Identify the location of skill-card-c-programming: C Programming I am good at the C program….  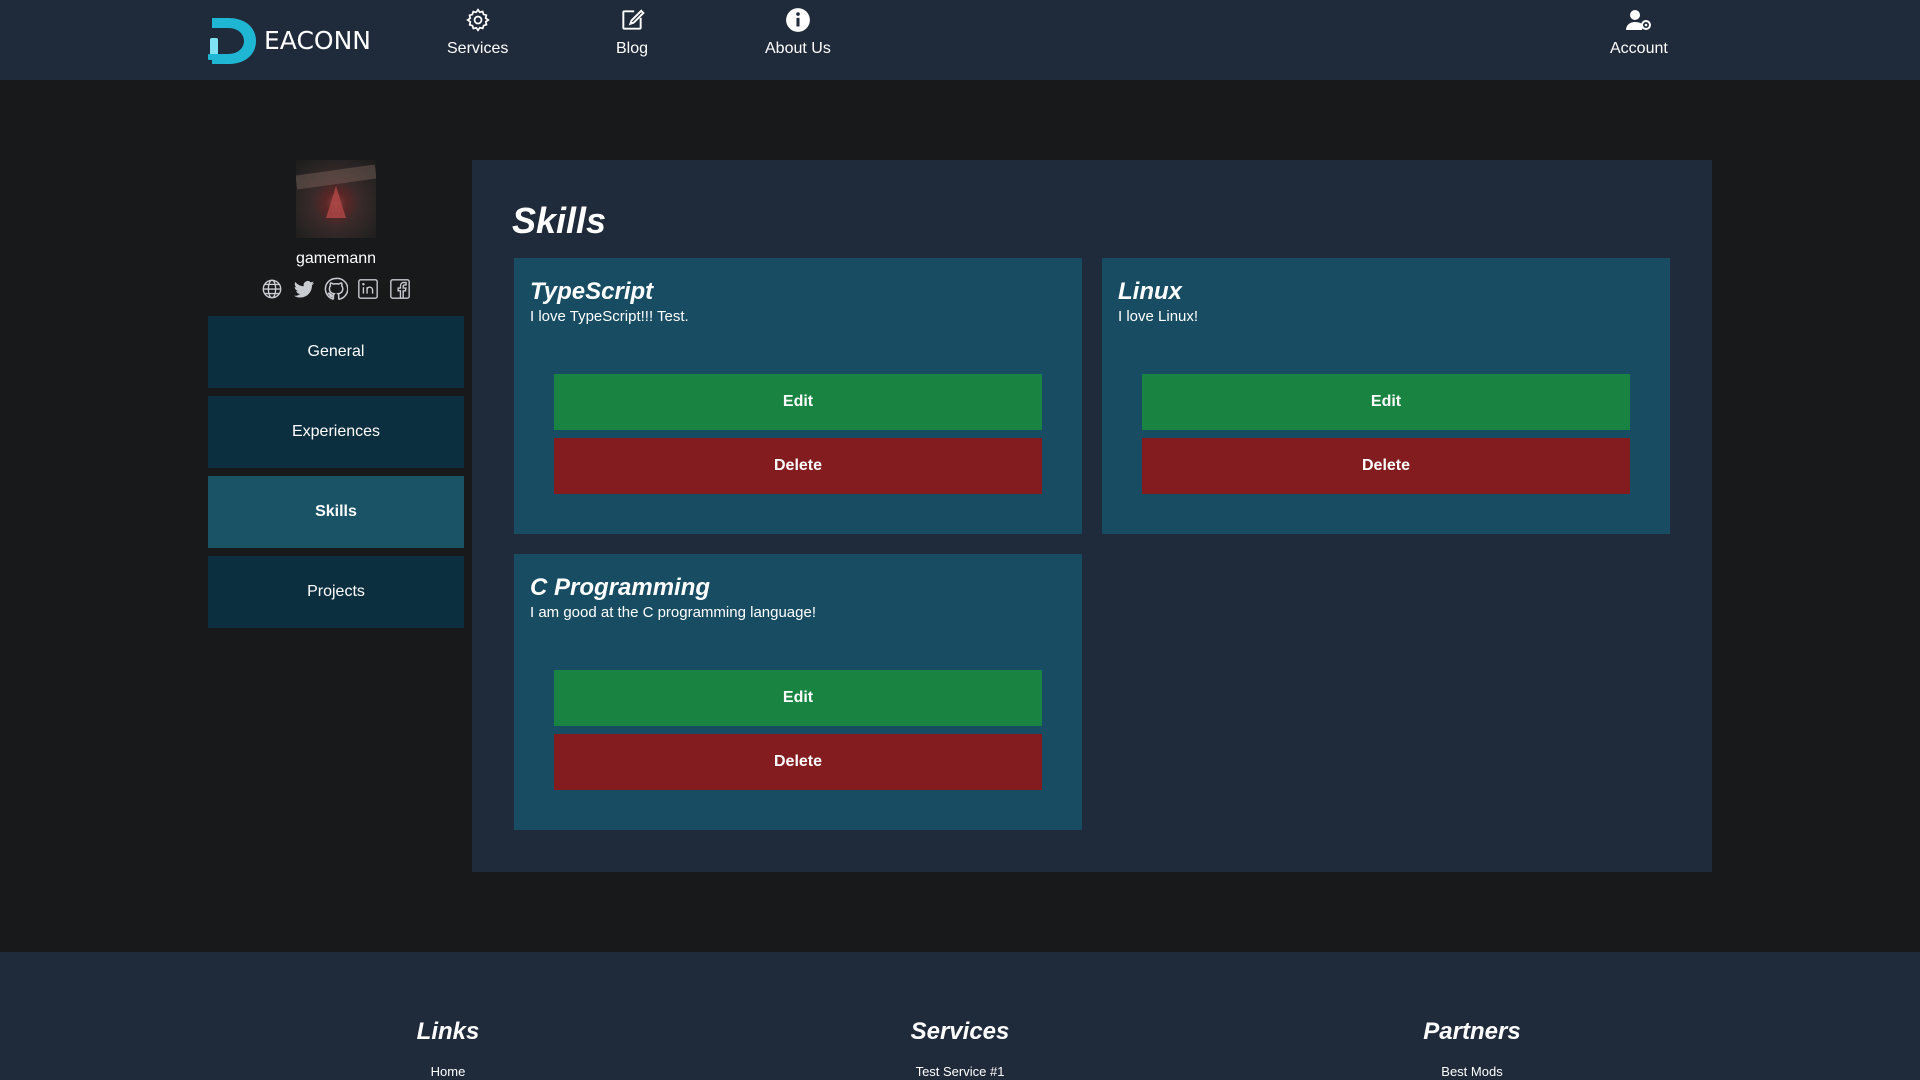
(798, 692).